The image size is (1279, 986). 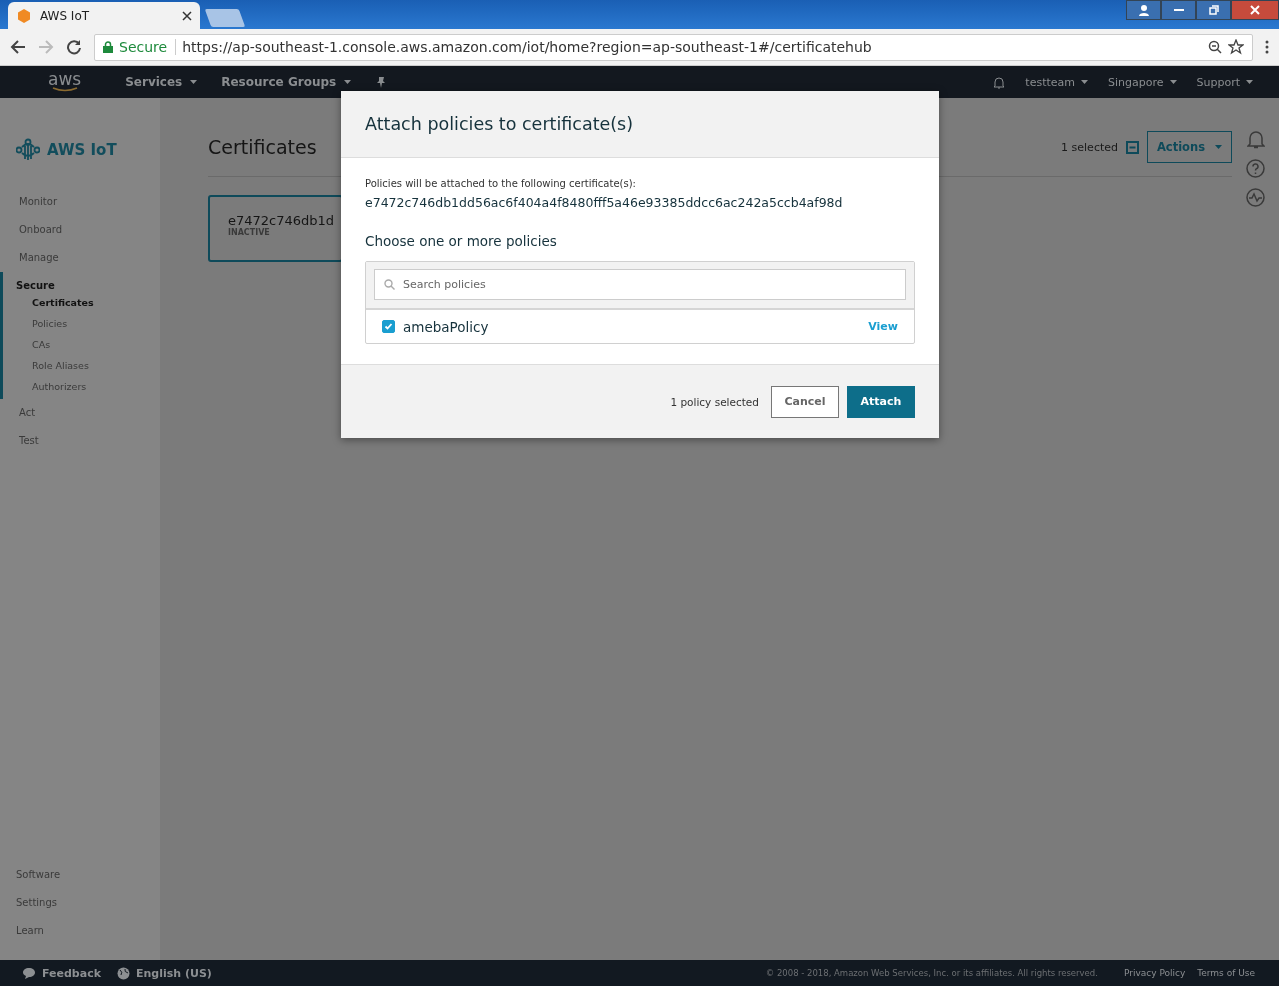 I want to click on secure-label: Secure, so click(x=148, y=47).